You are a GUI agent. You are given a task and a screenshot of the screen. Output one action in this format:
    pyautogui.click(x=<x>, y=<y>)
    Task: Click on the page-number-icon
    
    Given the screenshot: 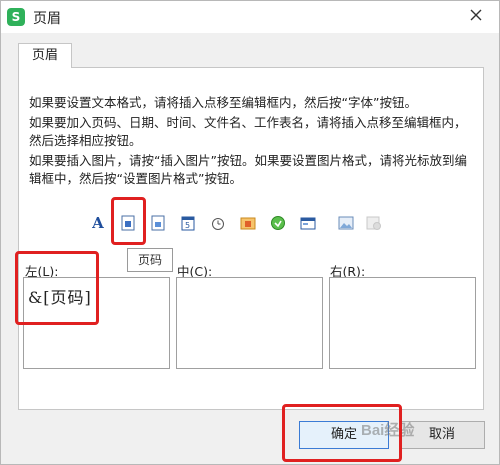 What is the action you would take?
    pyautogui.click(x=128, y=222)
    